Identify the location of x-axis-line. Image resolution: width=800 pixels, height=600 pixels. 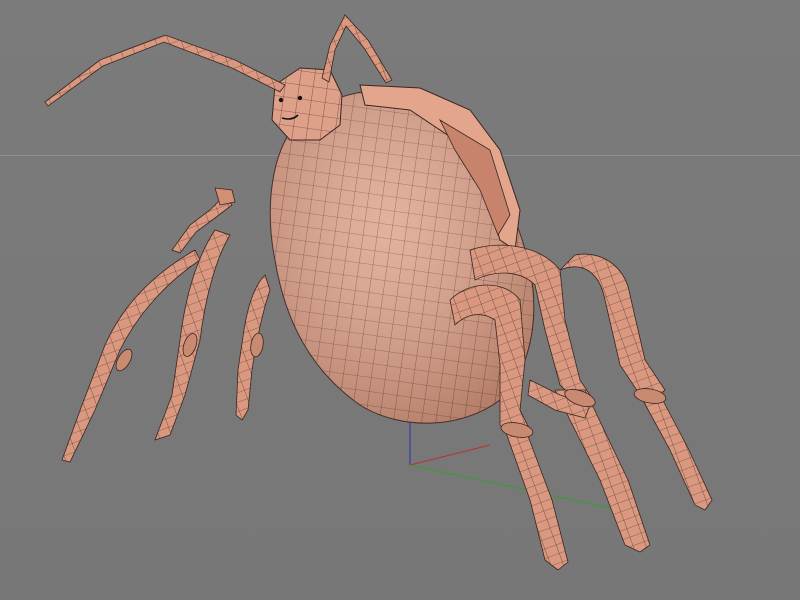
(450, 455).